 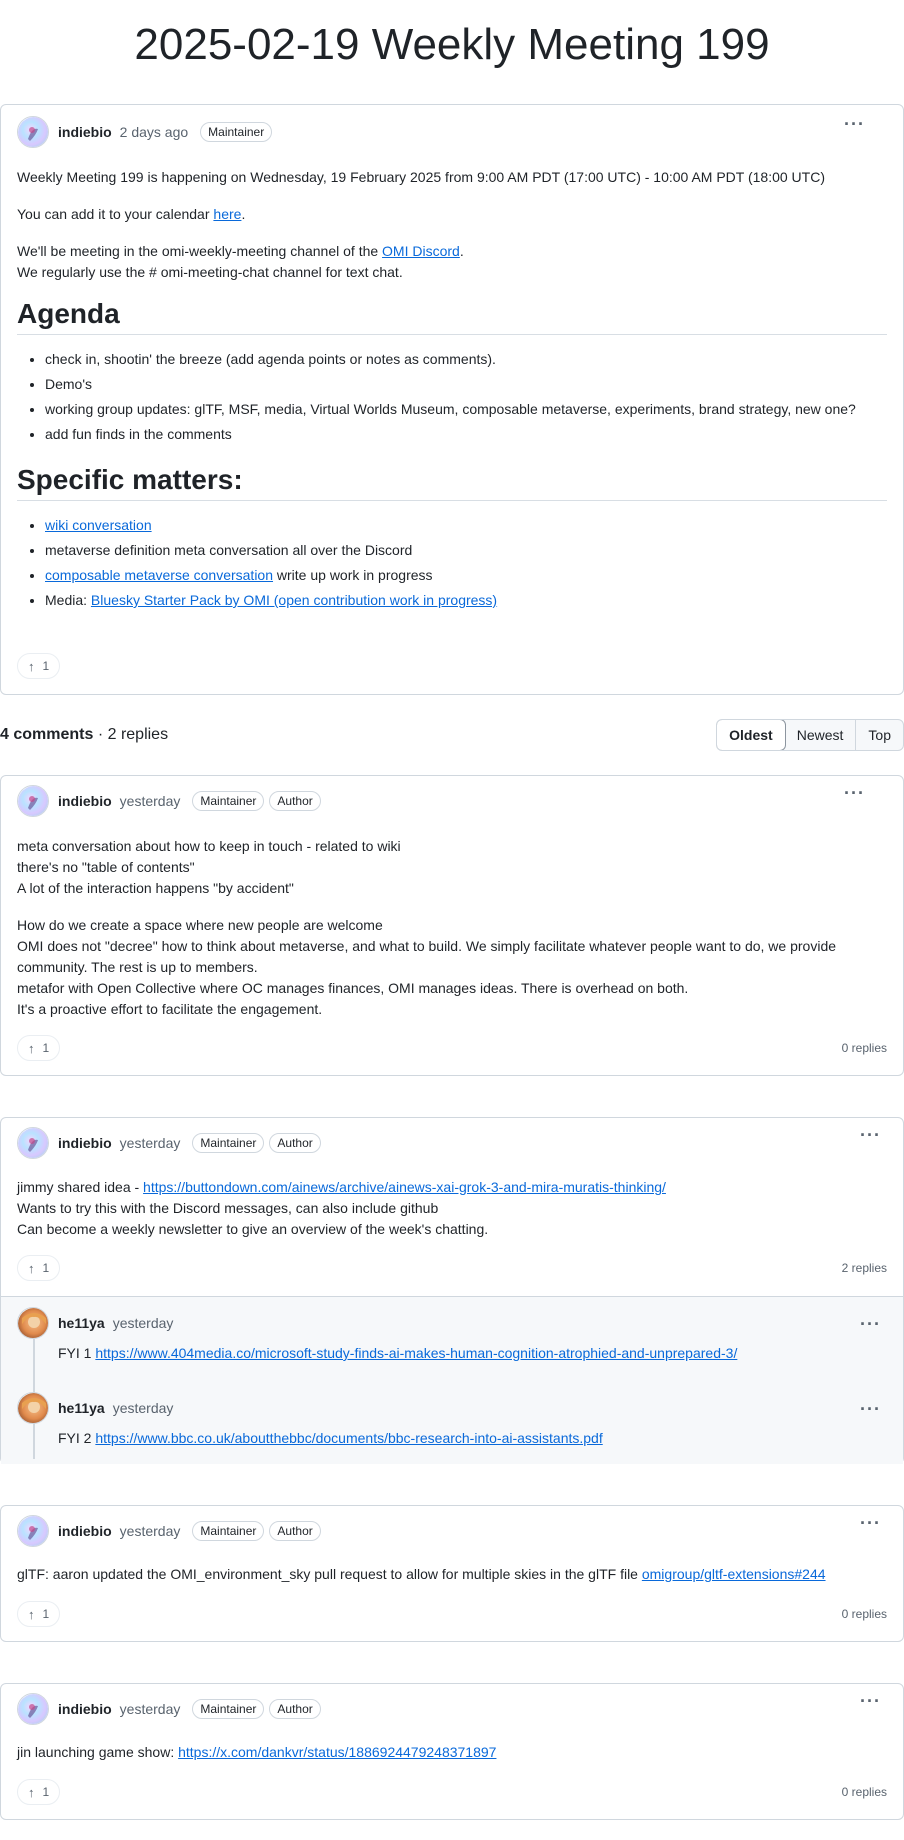 I want to click on sort-oldest-button: Oldest, so click(x=751, y=735).